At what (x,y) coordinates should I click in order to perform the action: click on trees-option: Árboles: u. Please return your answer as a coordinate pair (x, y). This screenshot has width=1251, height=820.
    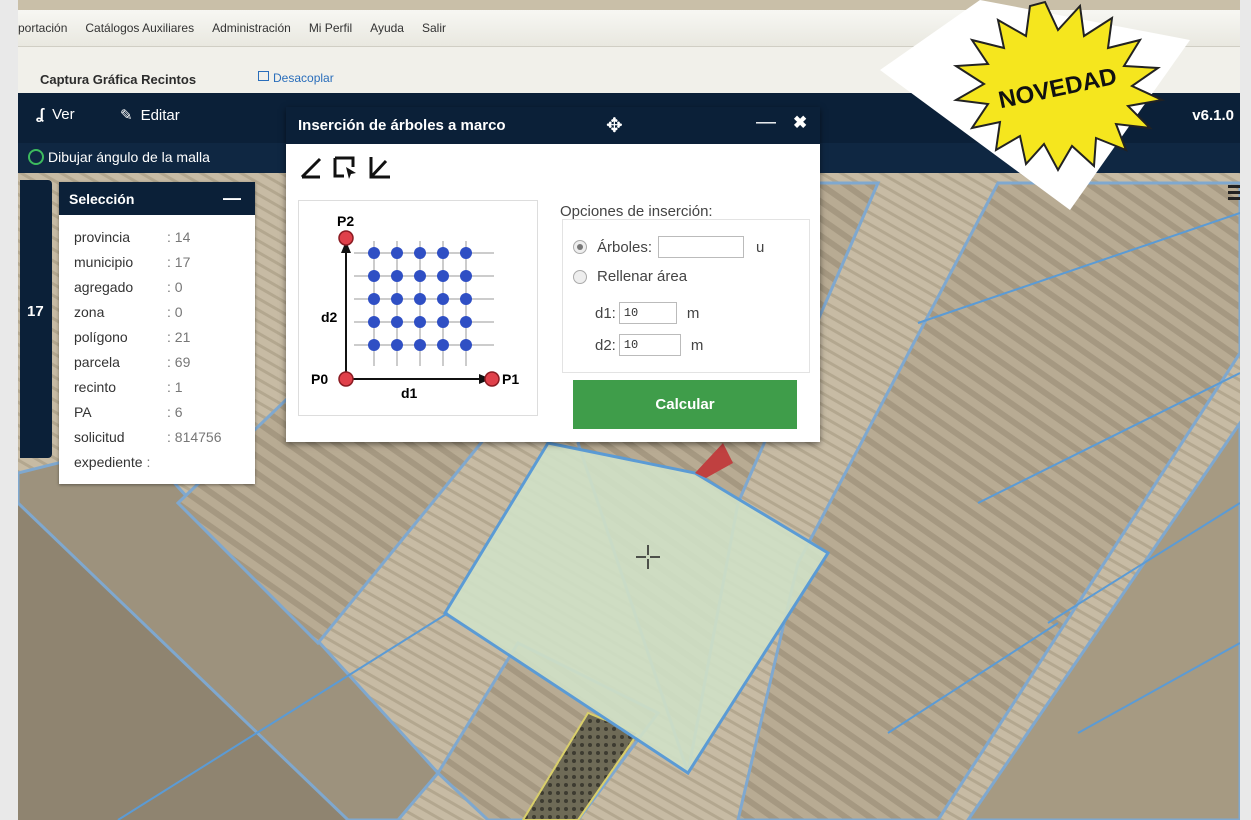
    Looking at the image, I should click on (668, 247).